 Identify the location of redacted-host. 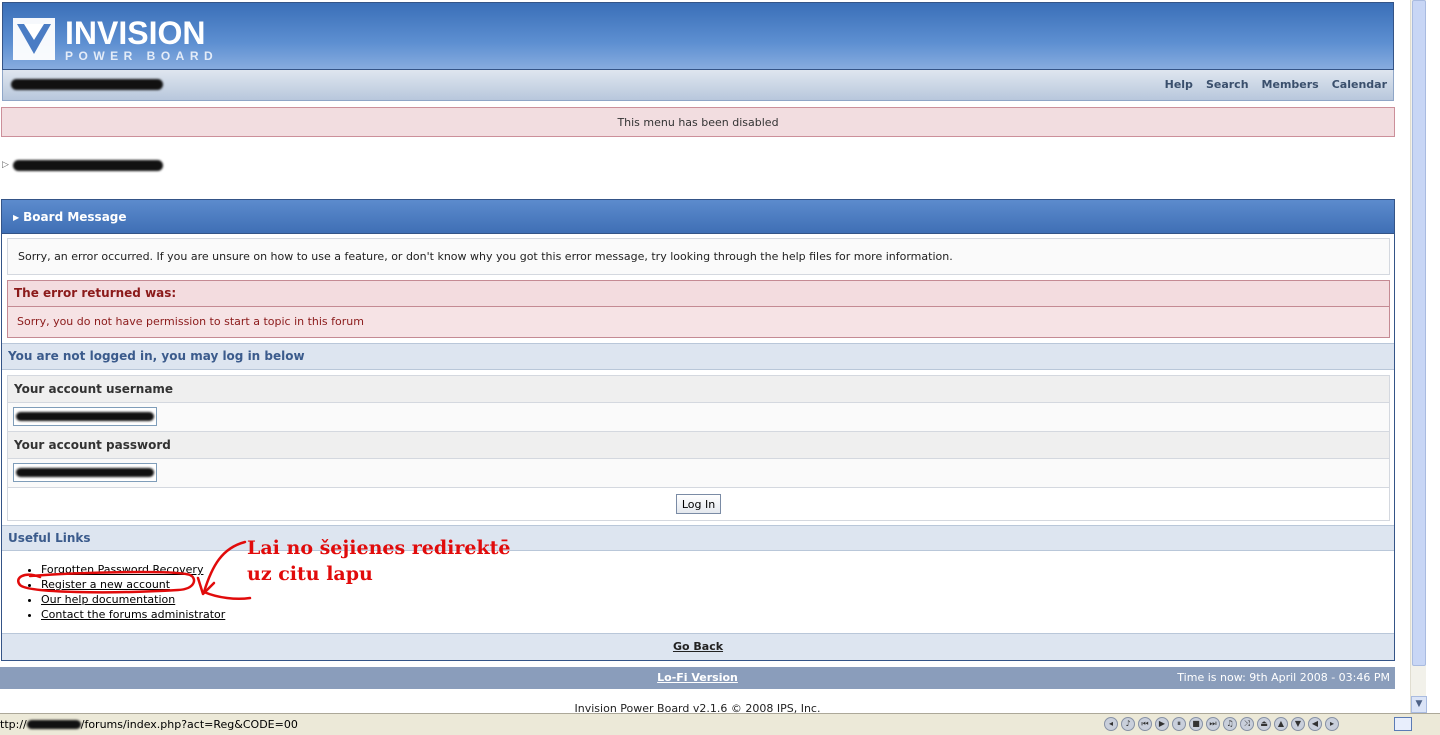
(53, 724).